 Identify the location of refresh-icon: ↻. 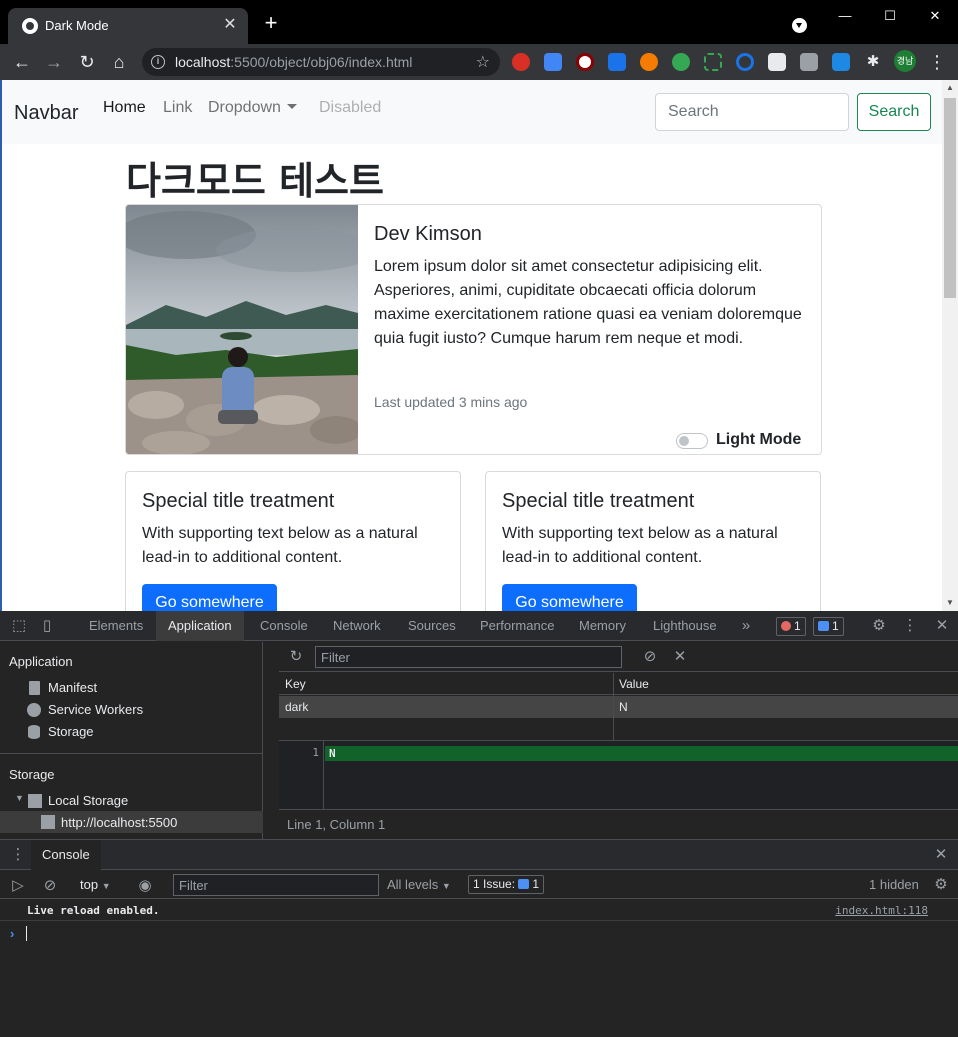
(296, 657).